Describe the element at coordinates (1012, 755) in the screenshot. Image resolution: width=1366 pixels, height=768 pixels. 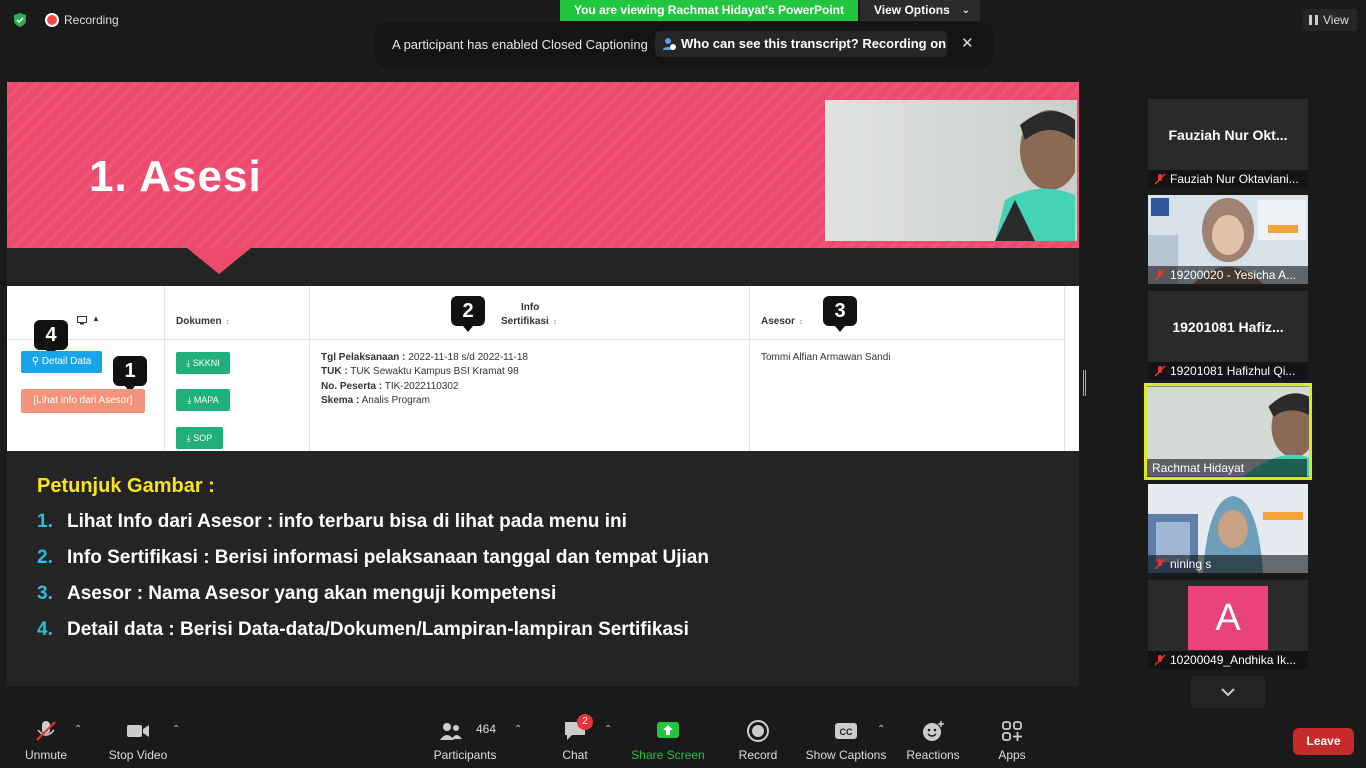
I see `apps-label: Apps` at that location.